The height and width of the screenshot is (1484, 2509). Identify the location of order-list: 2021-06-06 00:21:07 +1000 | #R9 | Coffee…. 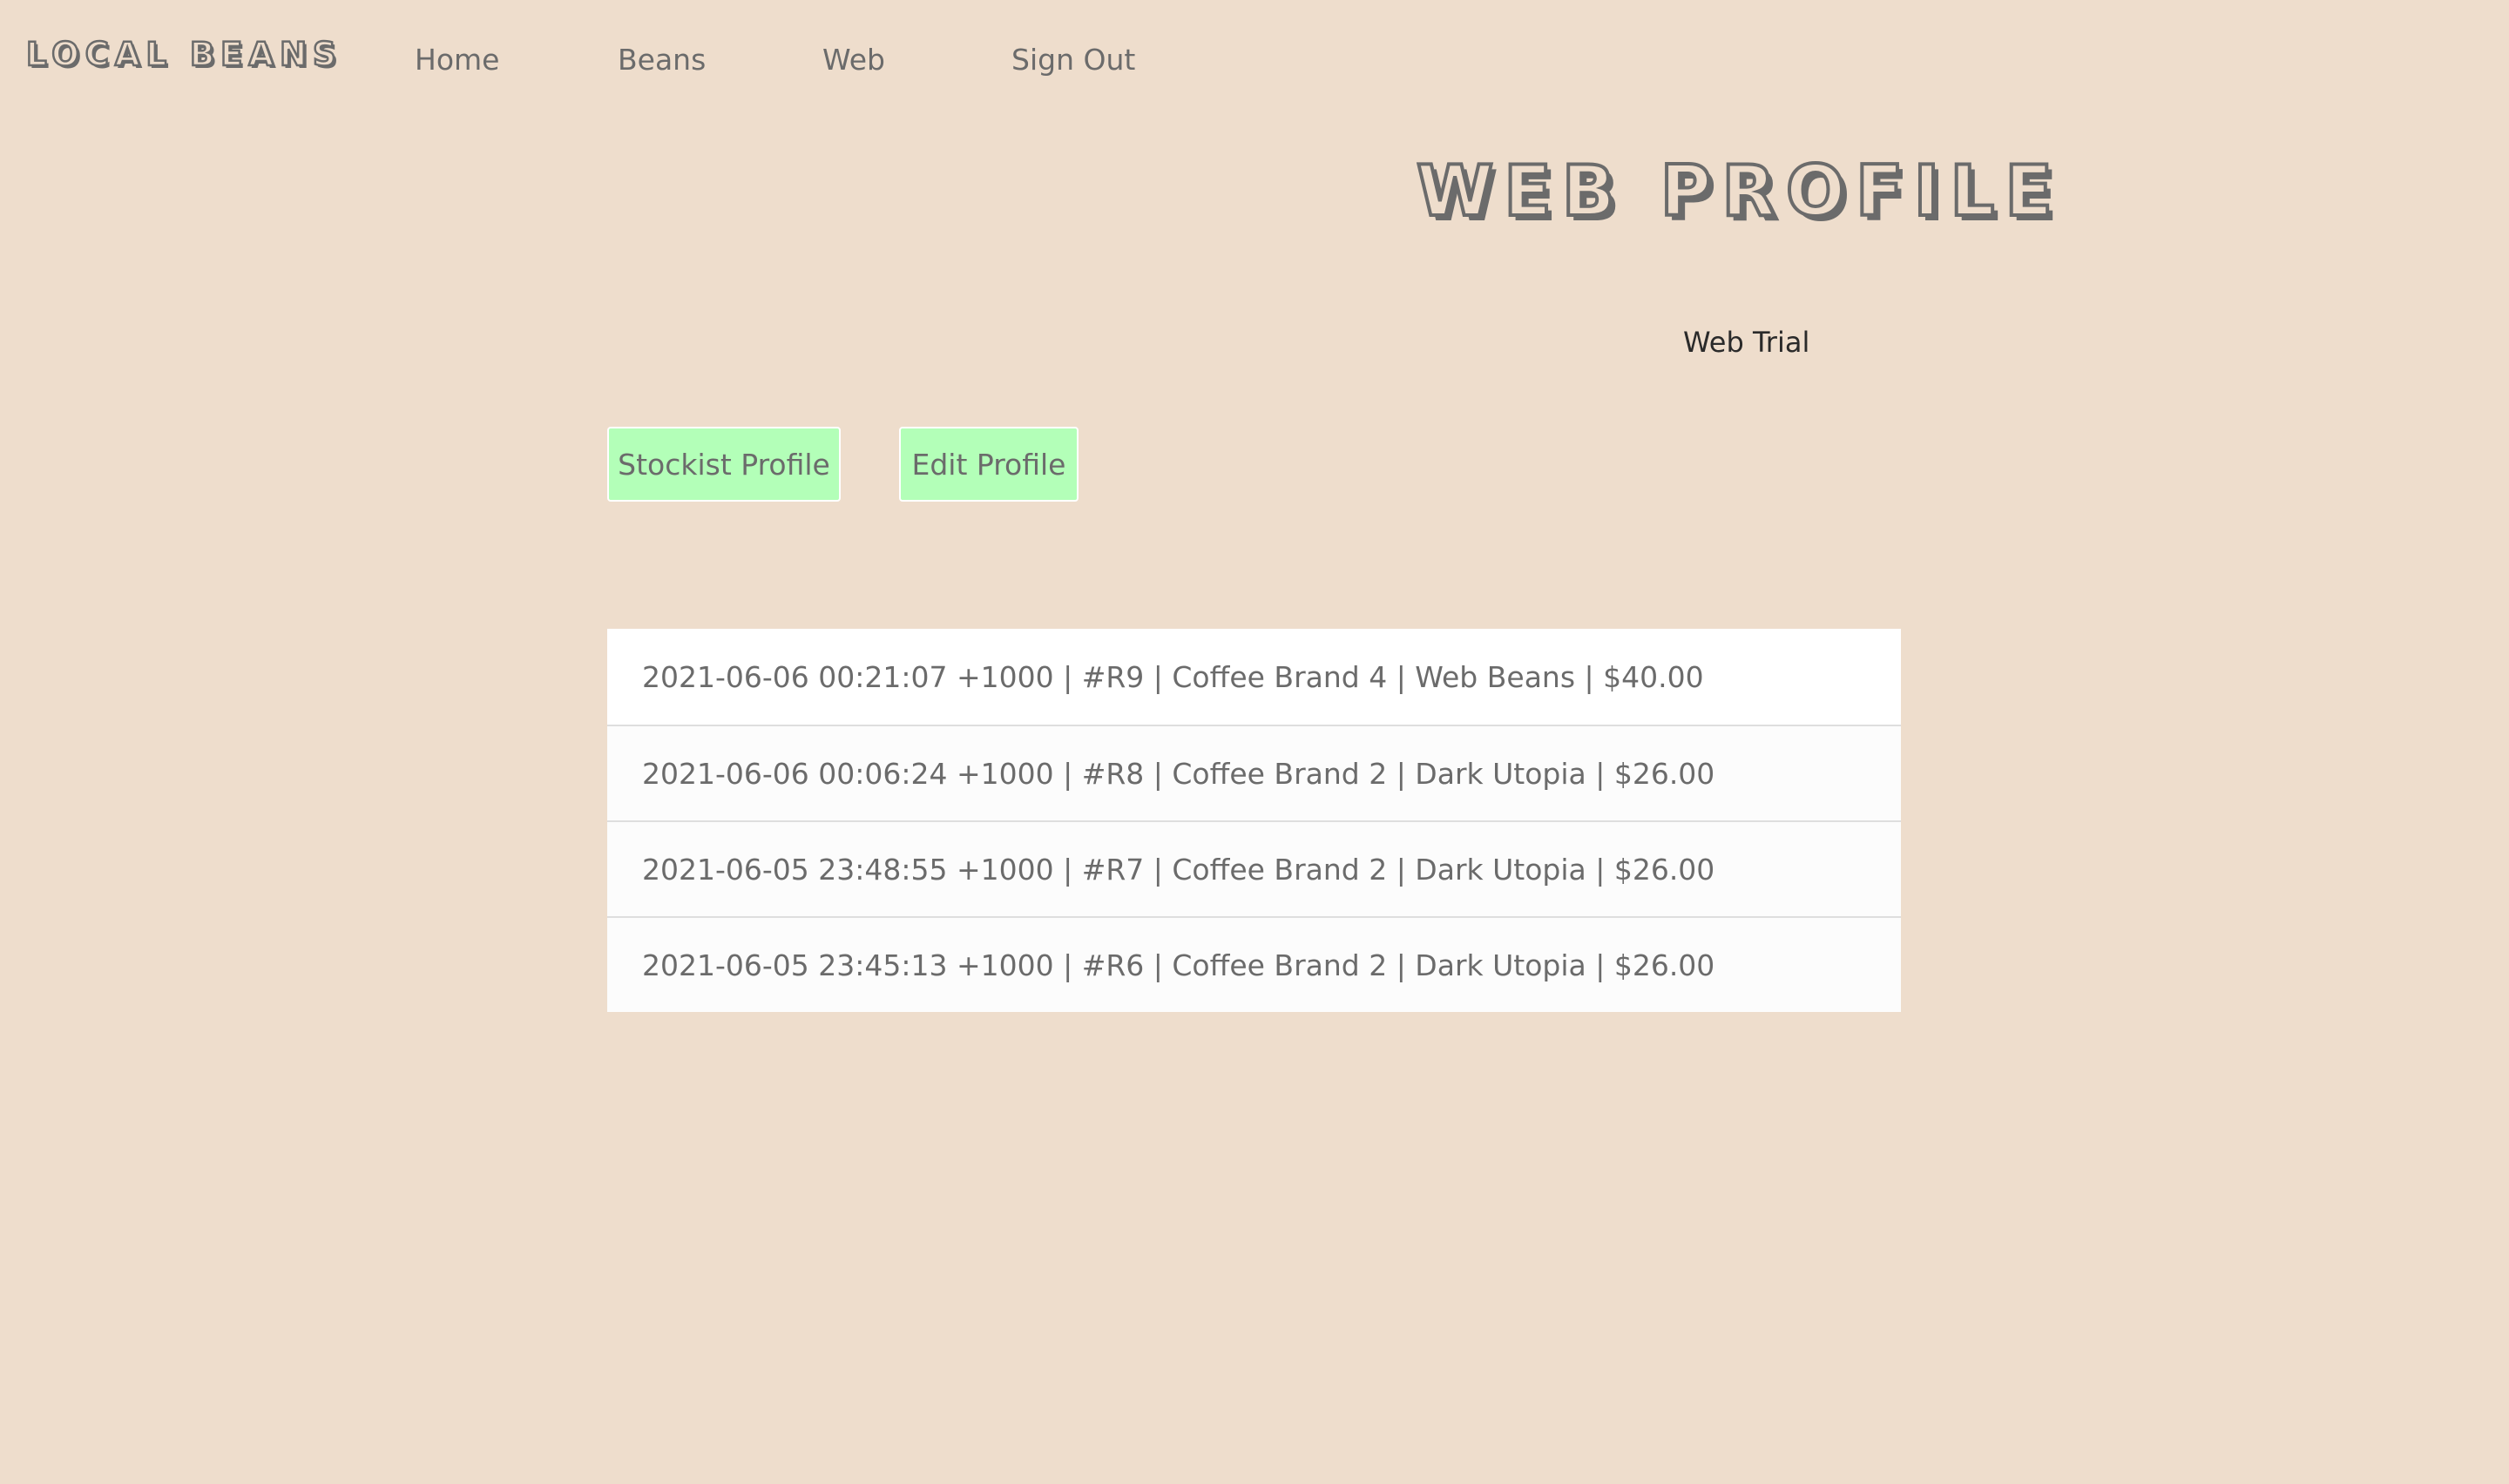
(1254, 821).